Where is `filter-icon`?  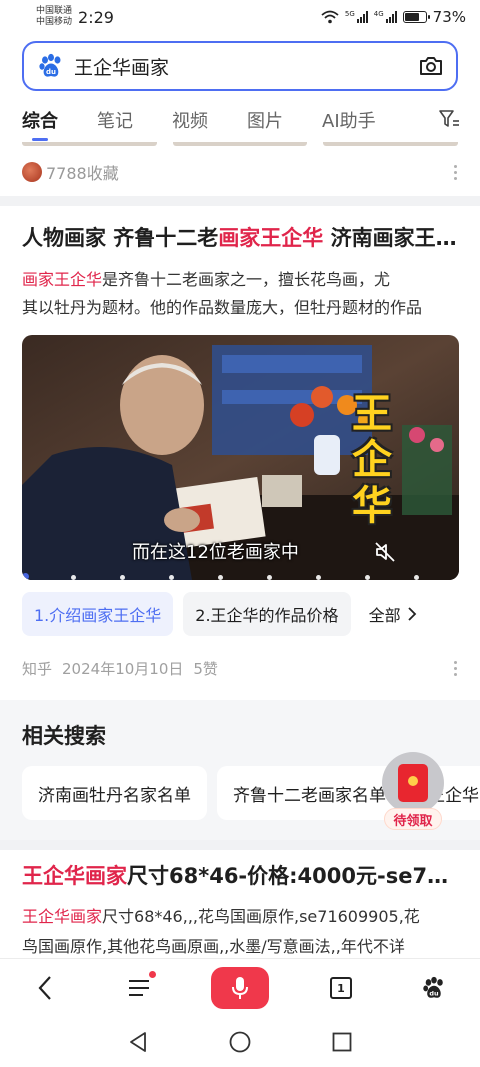
filter-icon is located at coordinates (449, 119).